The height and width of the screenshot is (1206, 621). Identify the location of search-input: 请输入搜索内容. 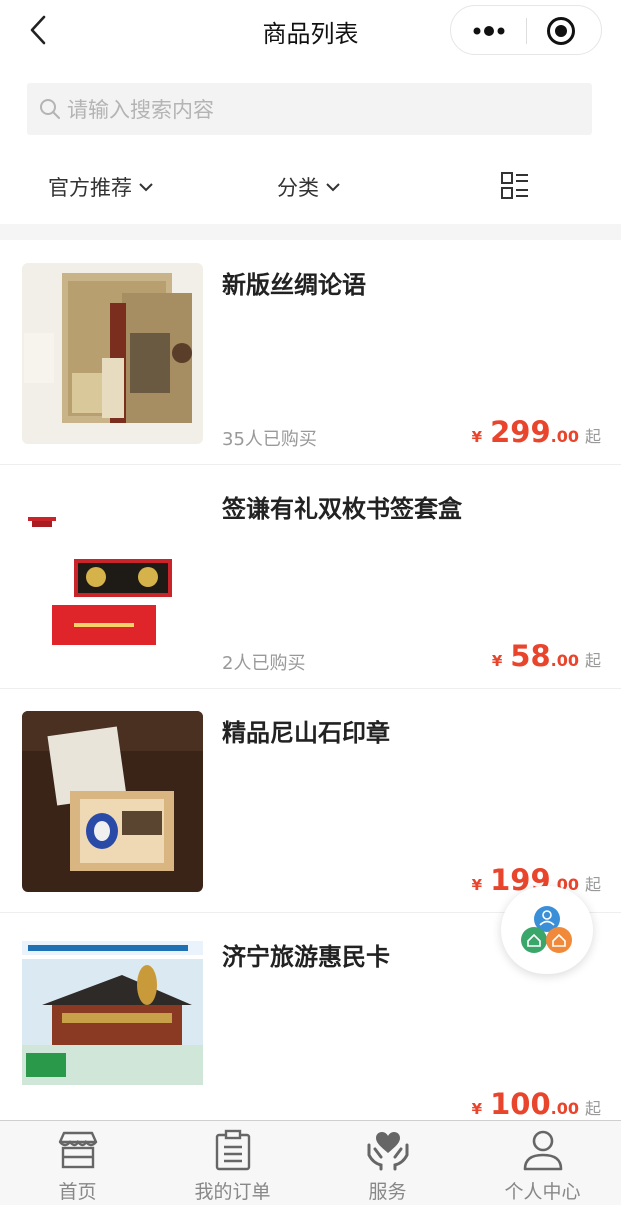
(140, 109).